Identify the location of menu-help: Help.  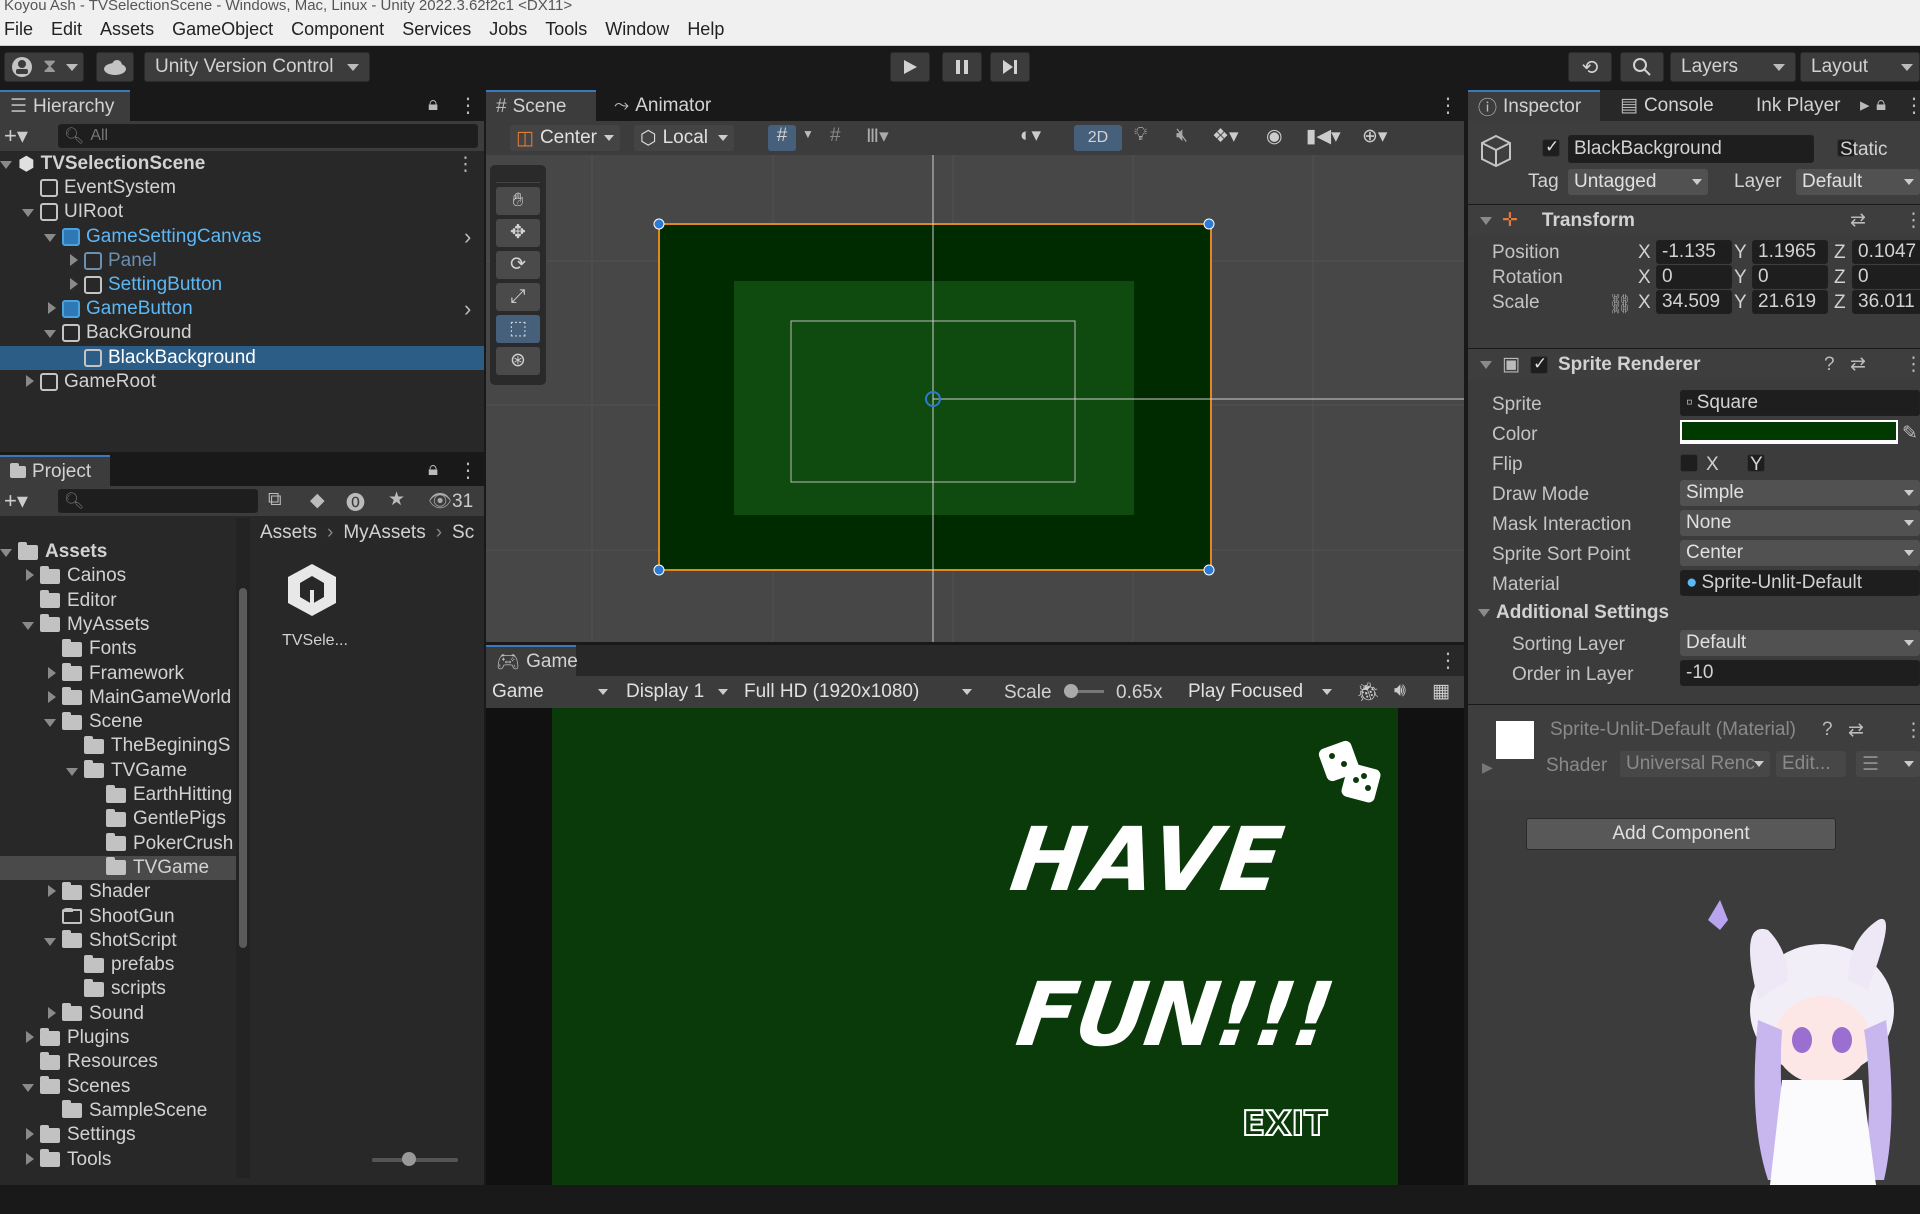
(705, 29).